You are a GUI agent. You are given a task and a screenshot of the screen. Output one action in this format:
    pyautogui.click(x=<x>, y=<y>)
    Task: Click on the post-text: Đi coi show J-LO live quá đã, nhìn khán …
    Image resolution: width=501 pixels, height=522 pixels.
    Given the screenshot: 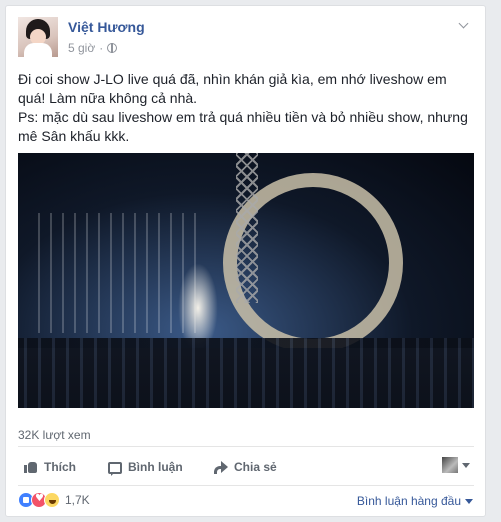 What is the action you would take?
    pyautogui.click(x=246, y=108)
    